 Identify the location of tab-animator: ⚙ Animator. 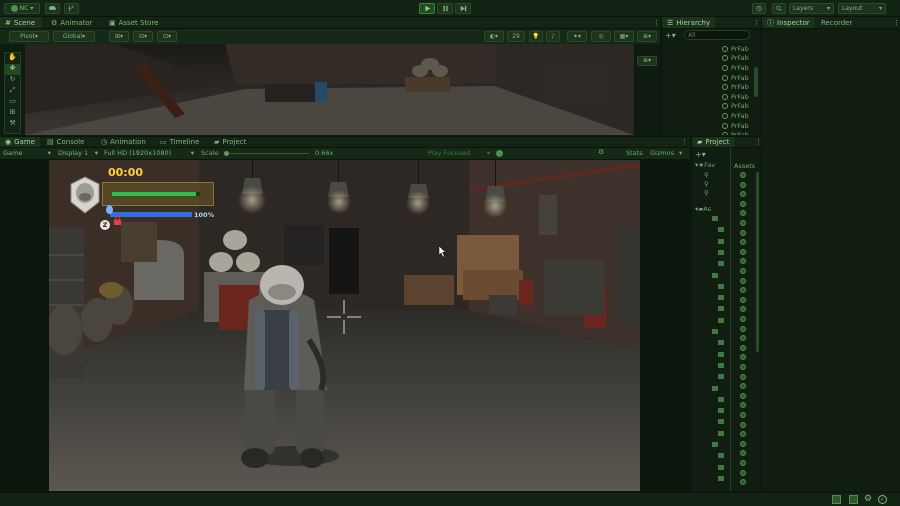
(71, 22).